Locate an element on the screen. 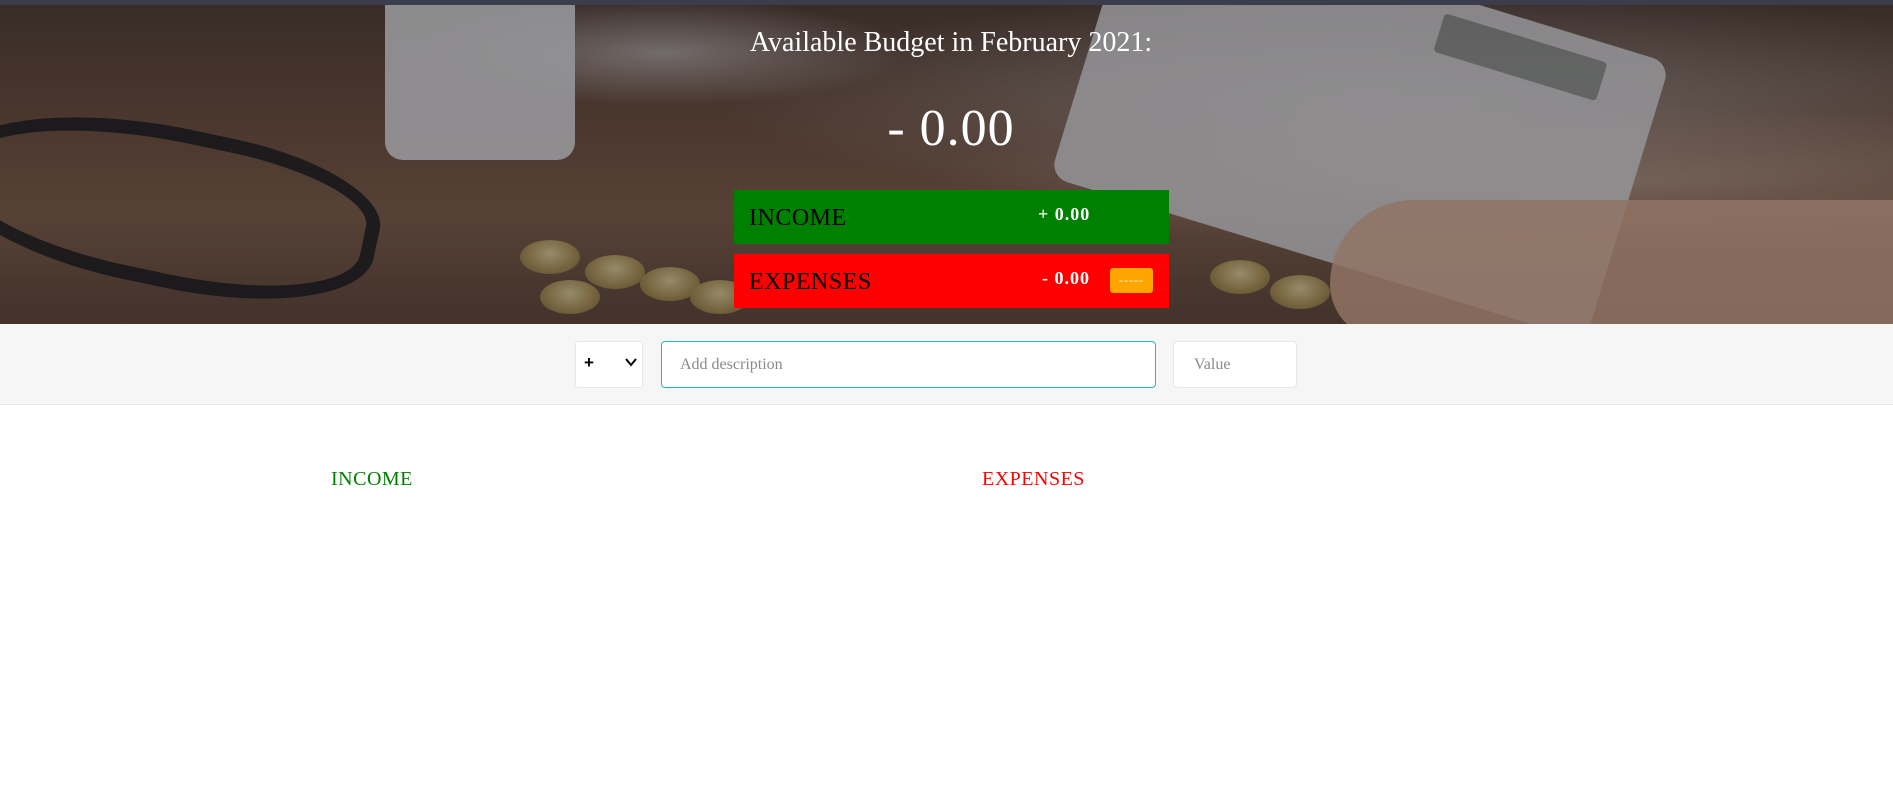 The width and height of the screenshot is (1893, 801). description-input is located at coordinates (908, 364).